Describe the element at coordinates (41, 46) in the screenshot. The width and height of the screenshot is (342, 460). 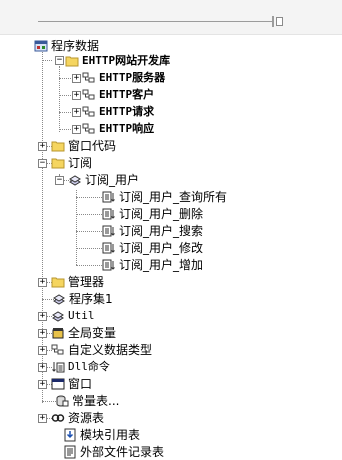
I see `program-data-icon` at that location.